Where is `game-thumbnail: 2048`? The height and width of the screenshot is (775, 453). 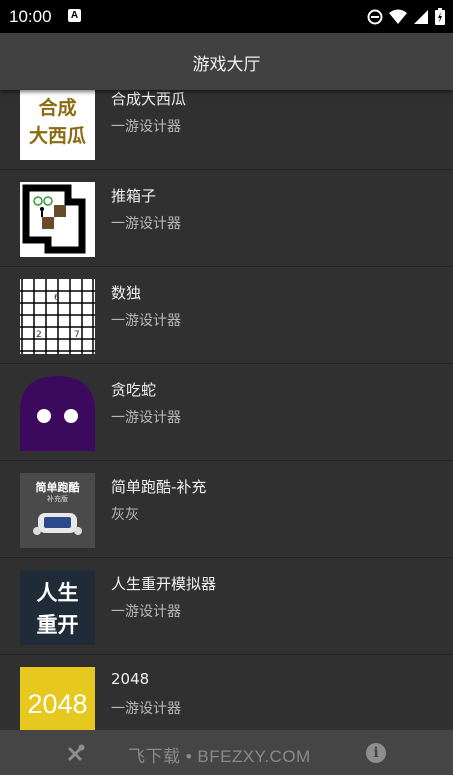 game-thumbnail: 2048 is located at coordinates (57, 698).